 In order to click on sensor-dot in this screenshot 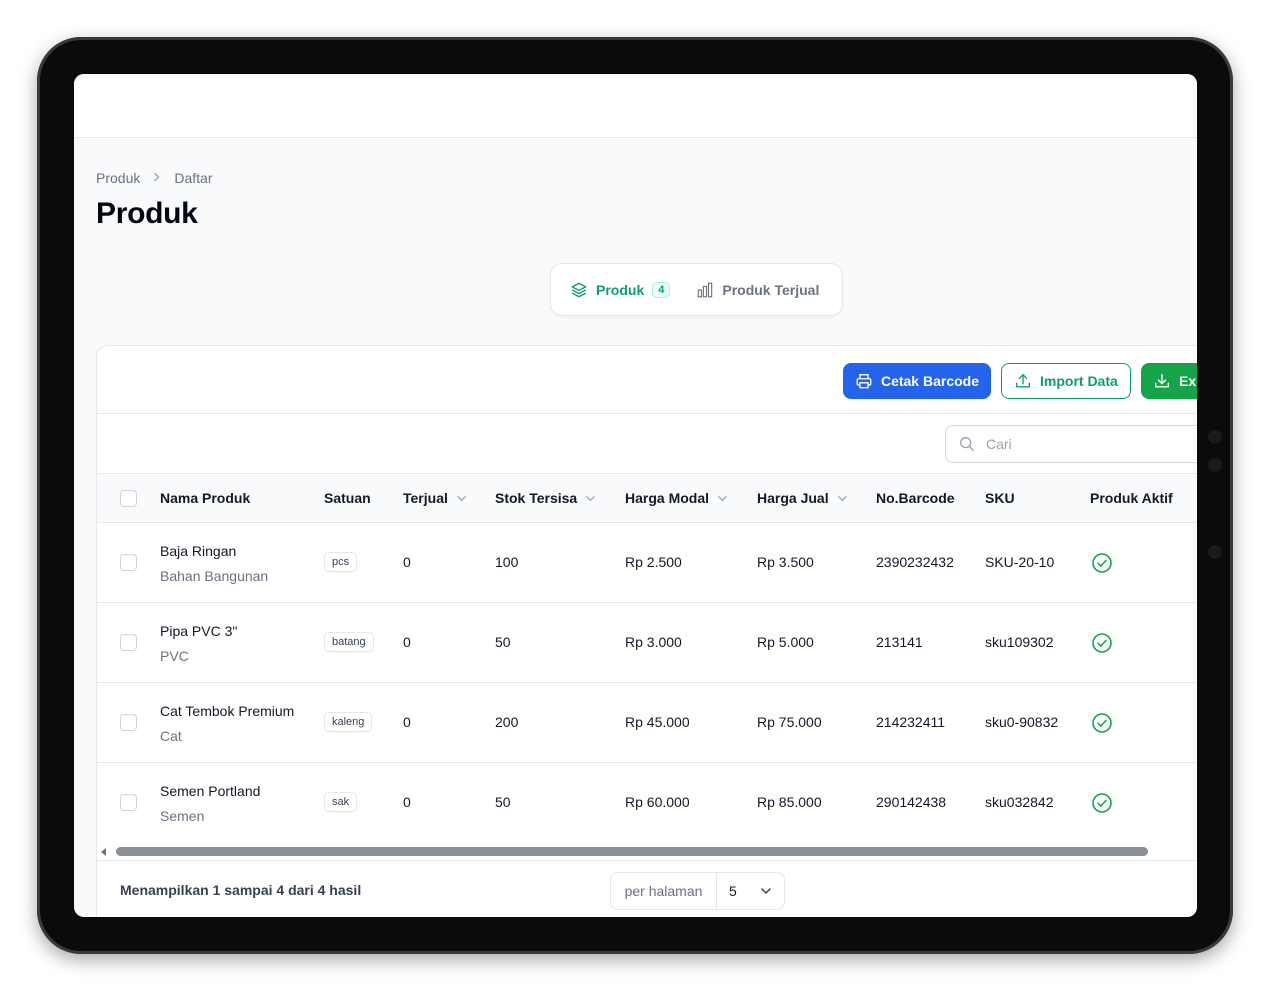, I will do `click(1215, 465)`.